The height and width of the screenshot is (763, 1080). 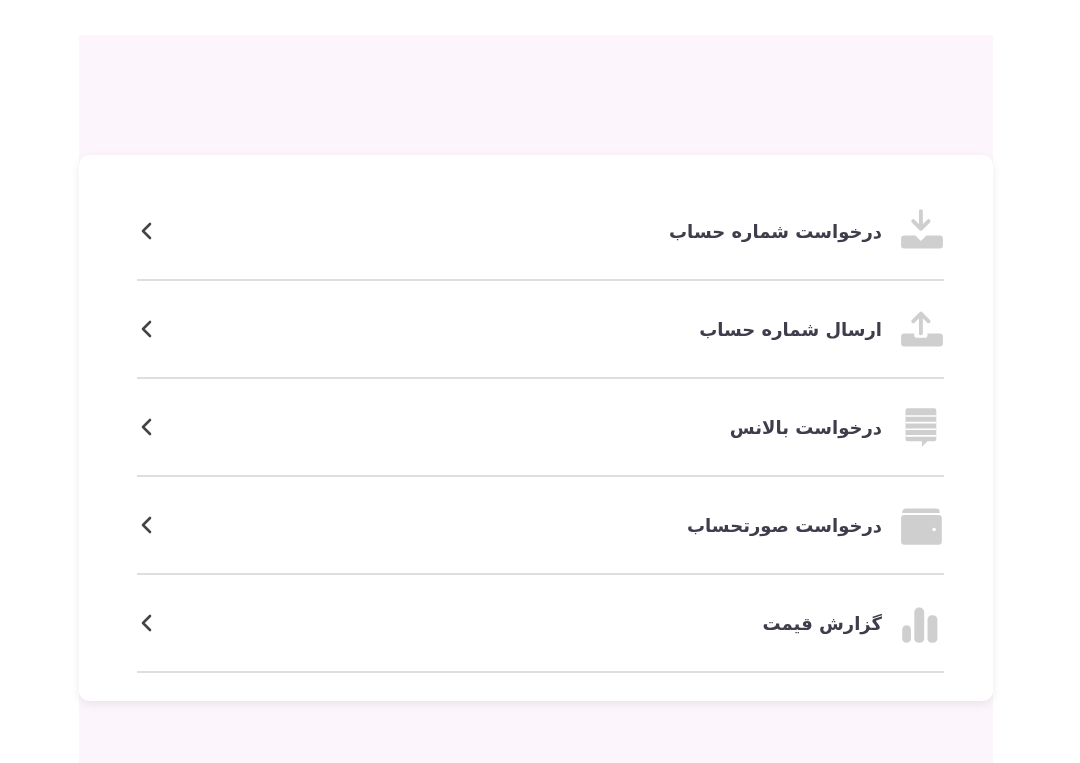 I want to click on menu-item: درخواست صورتحساب, so click(x=540, y=526).